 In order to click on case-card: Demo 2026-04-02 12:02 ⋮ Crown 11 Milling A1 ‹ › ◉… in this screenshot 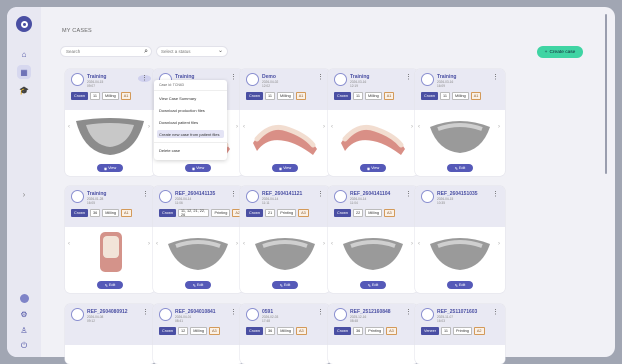, I will do `click(285, 122)`.